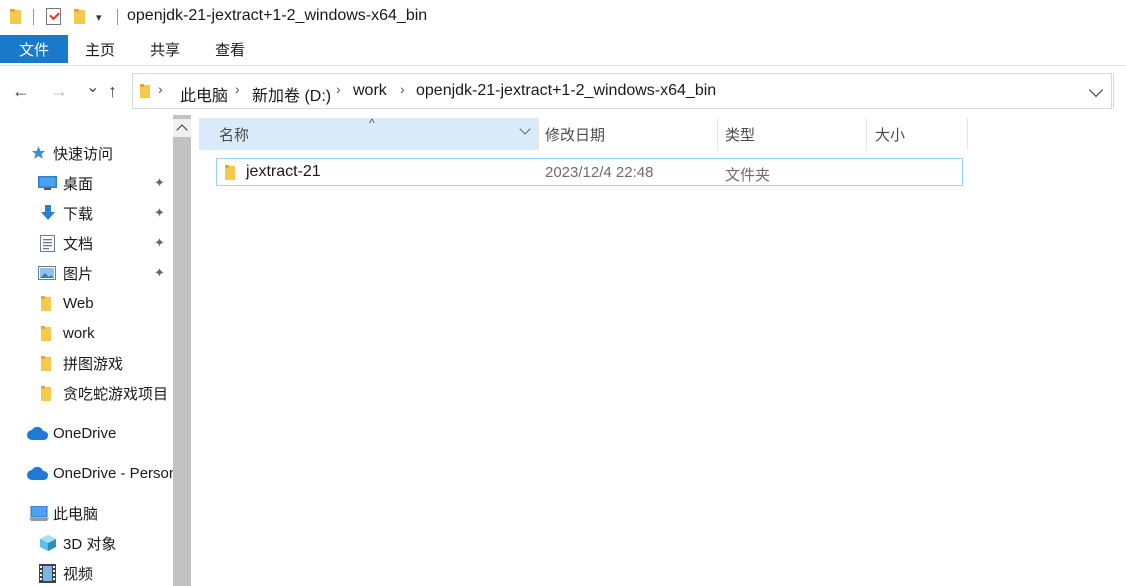 This screenshot has height=586, width=1126. I want to click on desktop-icon, so click(47, 183).